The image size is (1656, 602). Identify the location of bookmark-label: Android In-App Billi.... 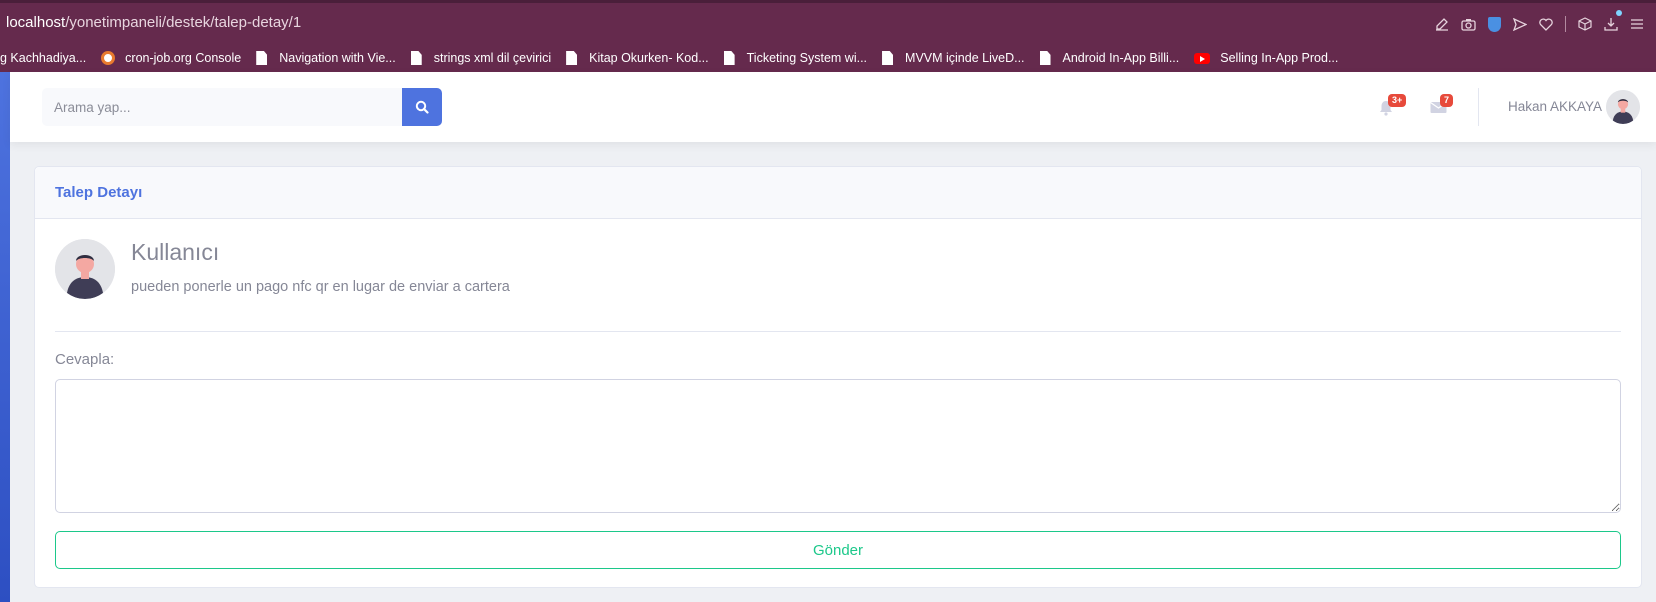
(1121, 58).